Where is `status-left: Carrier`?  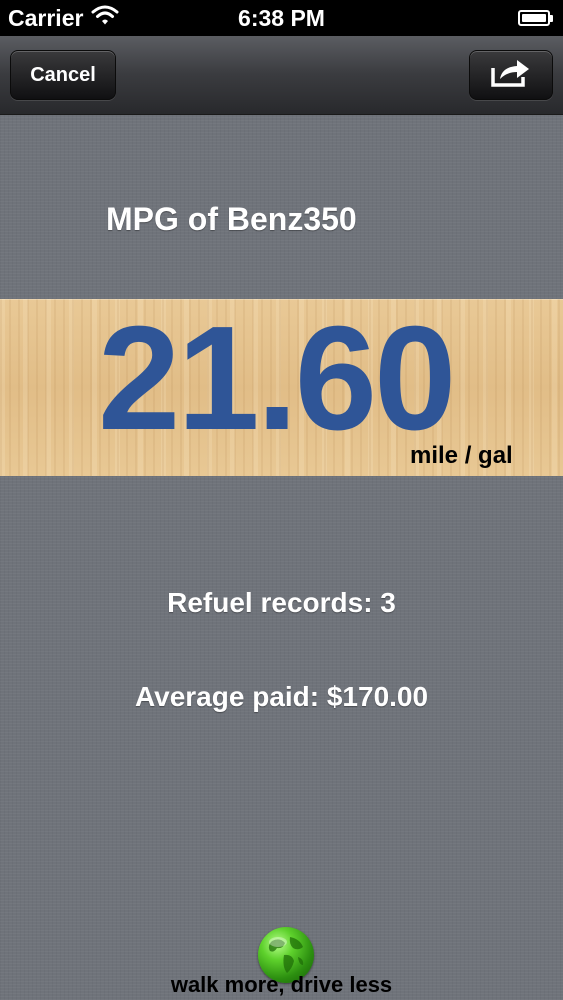
status-left: Carrier is located at coordinates (63, 18).